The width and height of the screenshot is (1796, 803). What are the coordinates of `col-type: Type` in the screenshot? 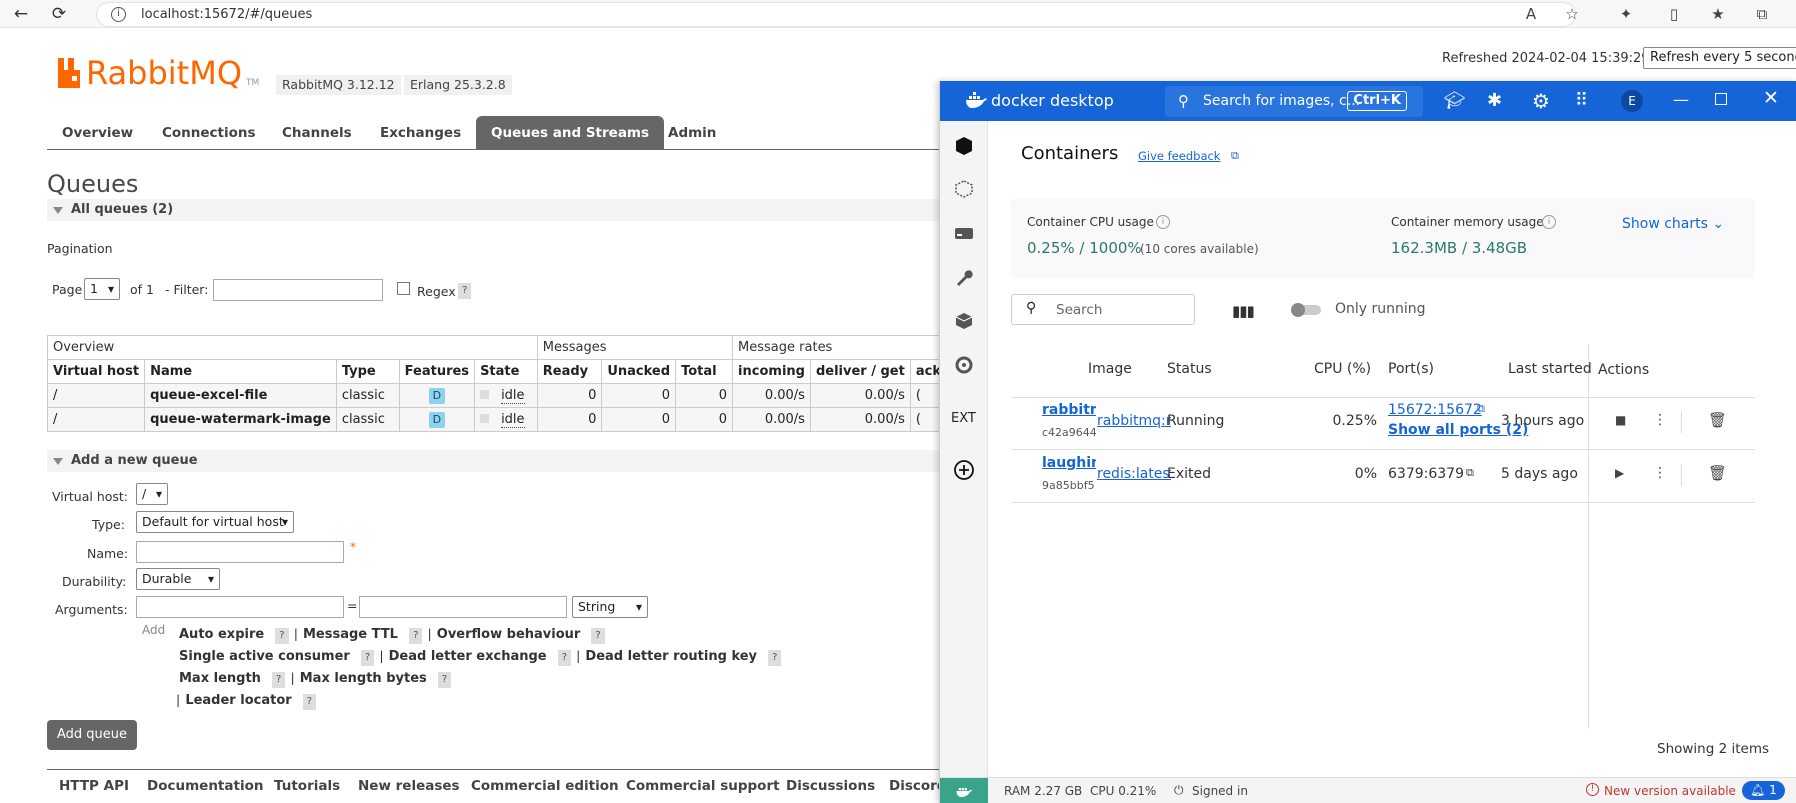 It's located at (367, 371).